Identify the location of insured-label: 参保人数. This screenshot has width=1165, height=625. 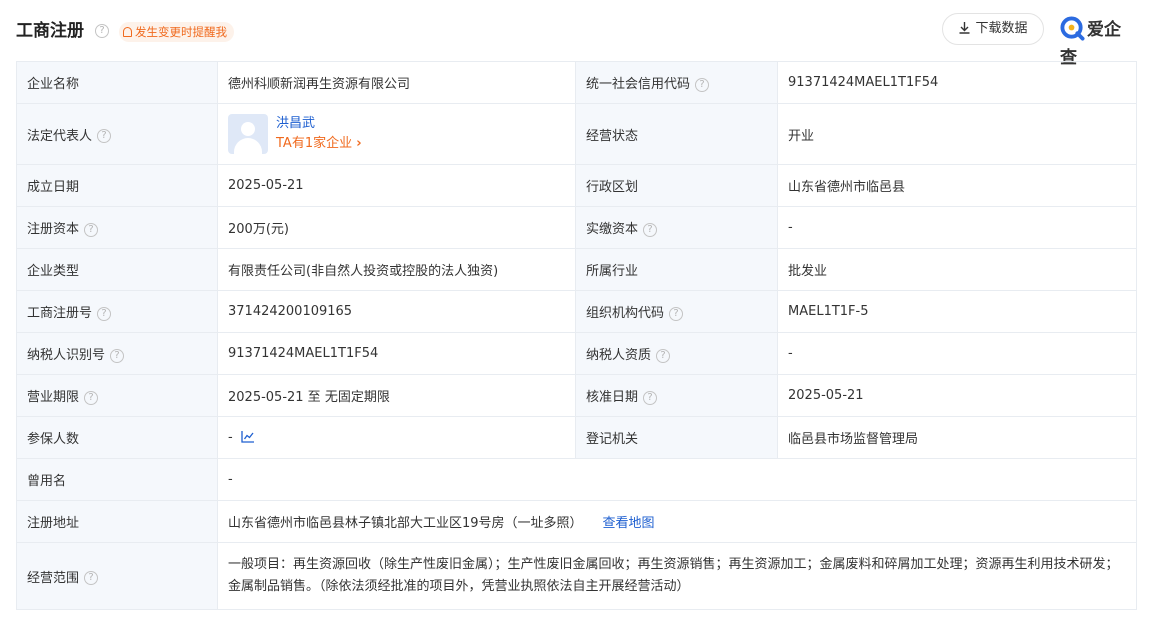
(117, 437).